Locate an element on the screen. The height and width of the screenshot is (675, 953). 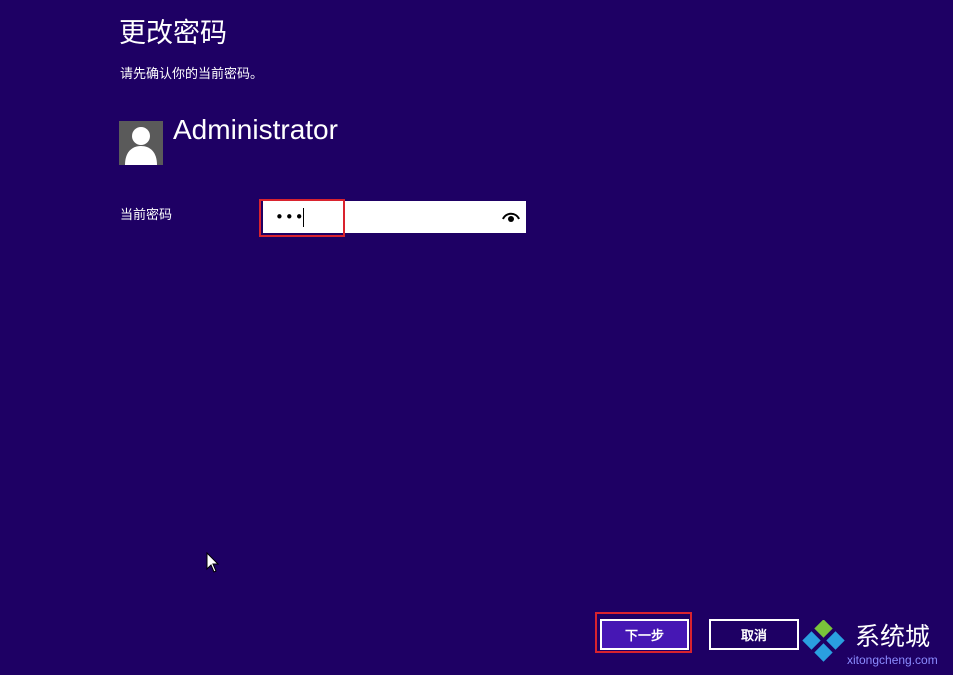
current-password-box is located at coordinates (394, 217).